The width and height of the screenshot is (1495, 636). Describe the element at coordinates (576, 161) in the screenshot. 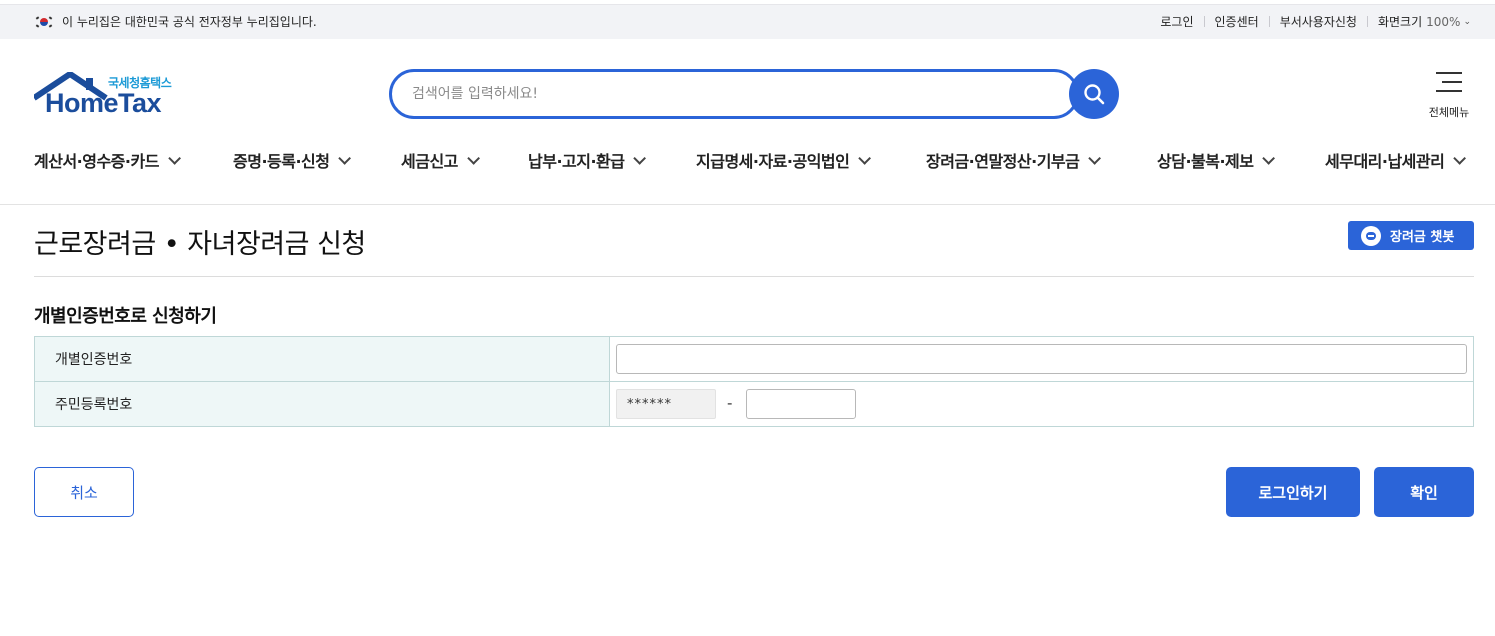

I see `nav-label: 납부·고지·환급` at that location.